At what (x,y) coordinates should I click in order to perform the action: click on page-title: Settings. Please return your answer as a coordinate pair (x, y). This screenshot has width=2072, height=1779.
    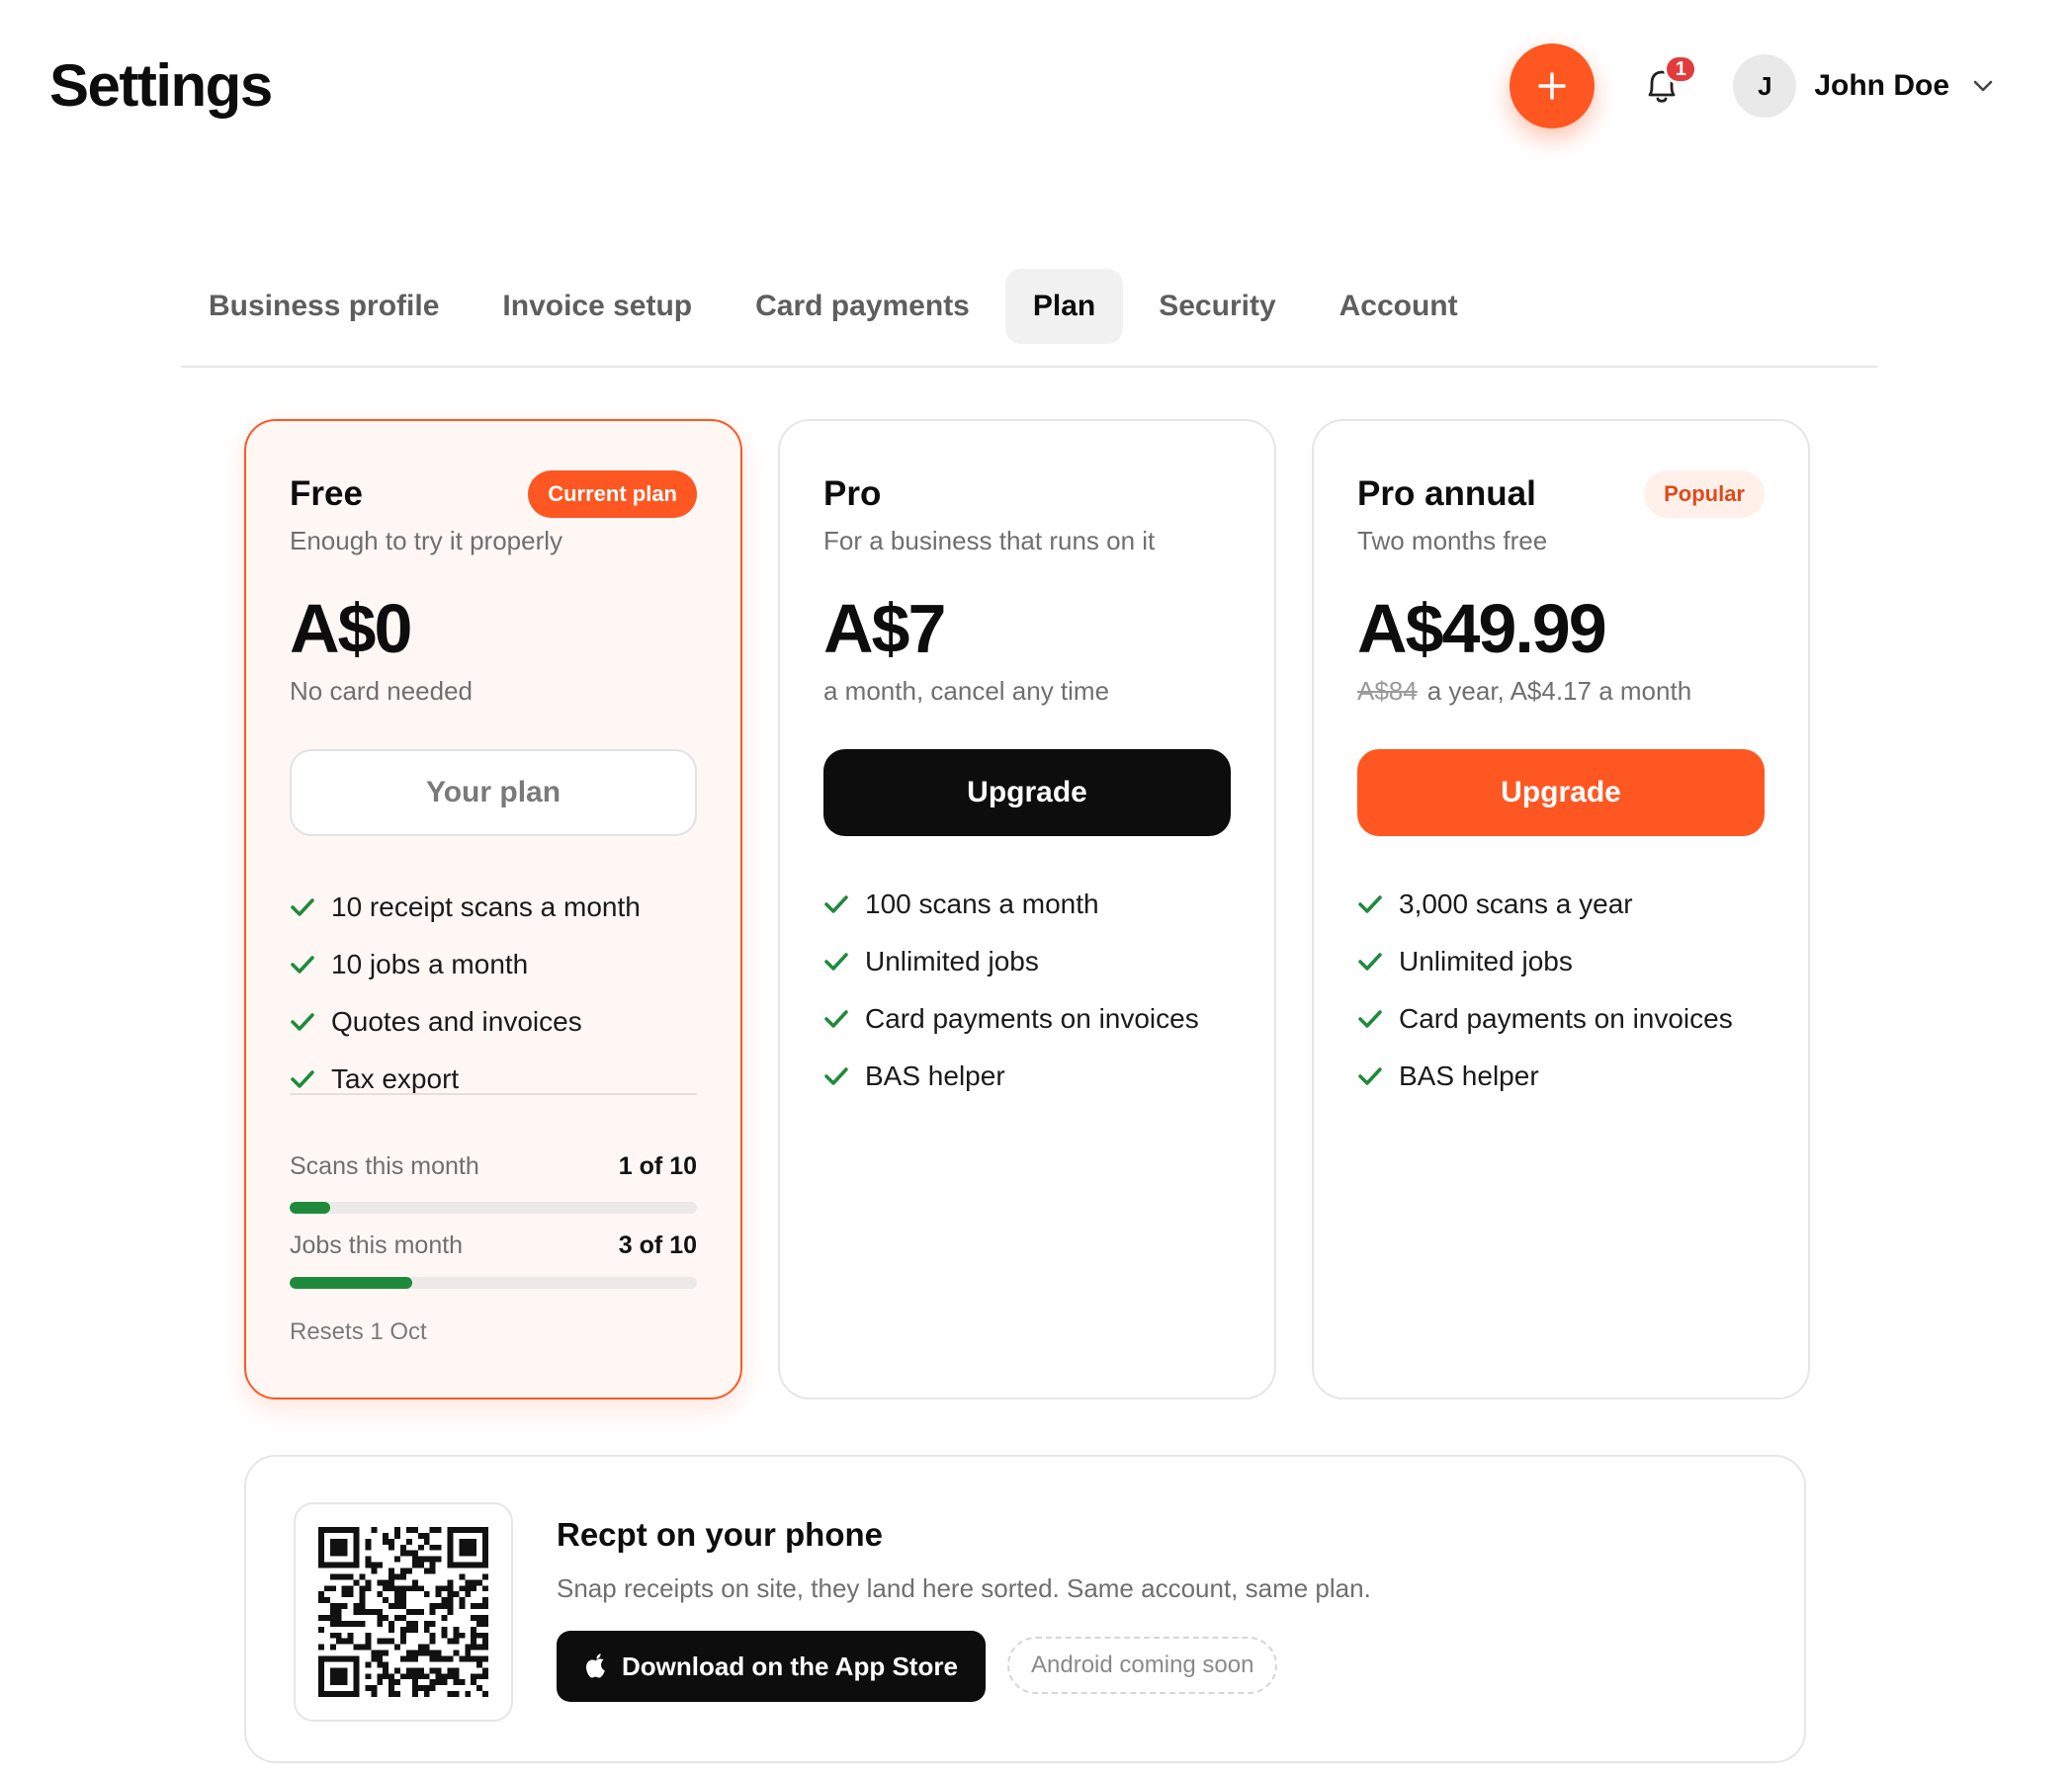
    Looking at the image, I should click on (161, 85).